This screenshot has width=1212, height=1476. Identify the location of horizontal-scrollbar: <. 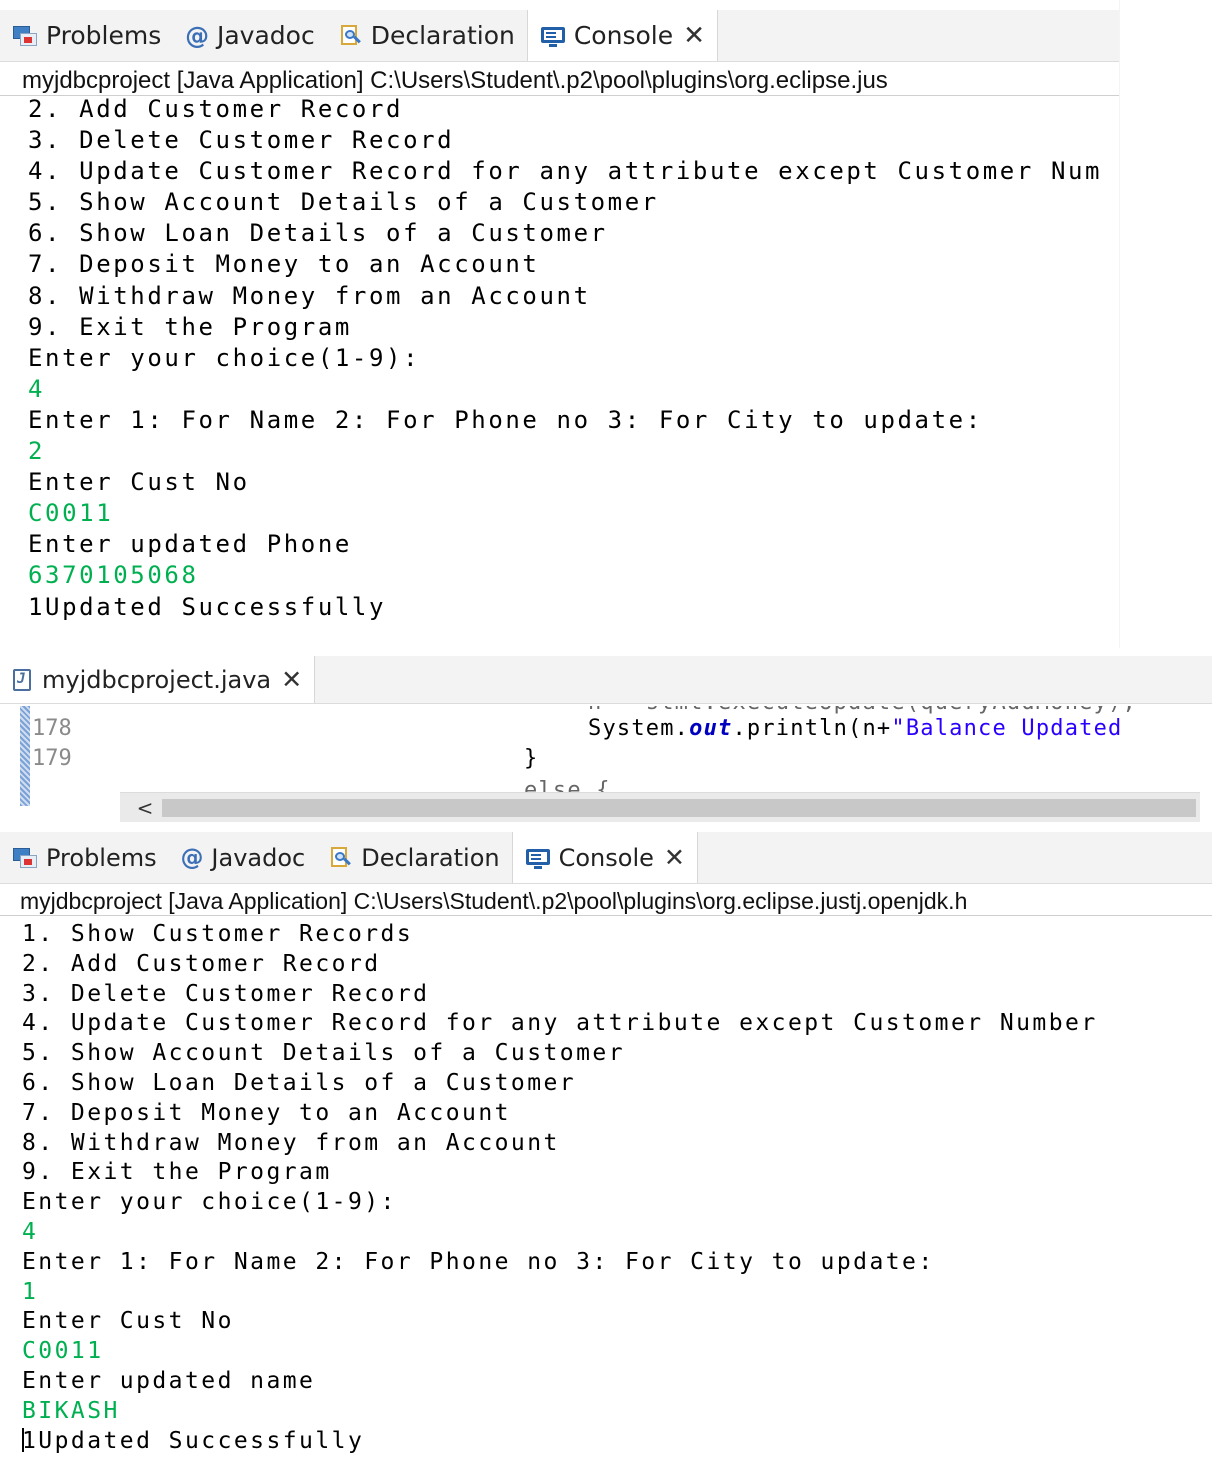
(660, 807).